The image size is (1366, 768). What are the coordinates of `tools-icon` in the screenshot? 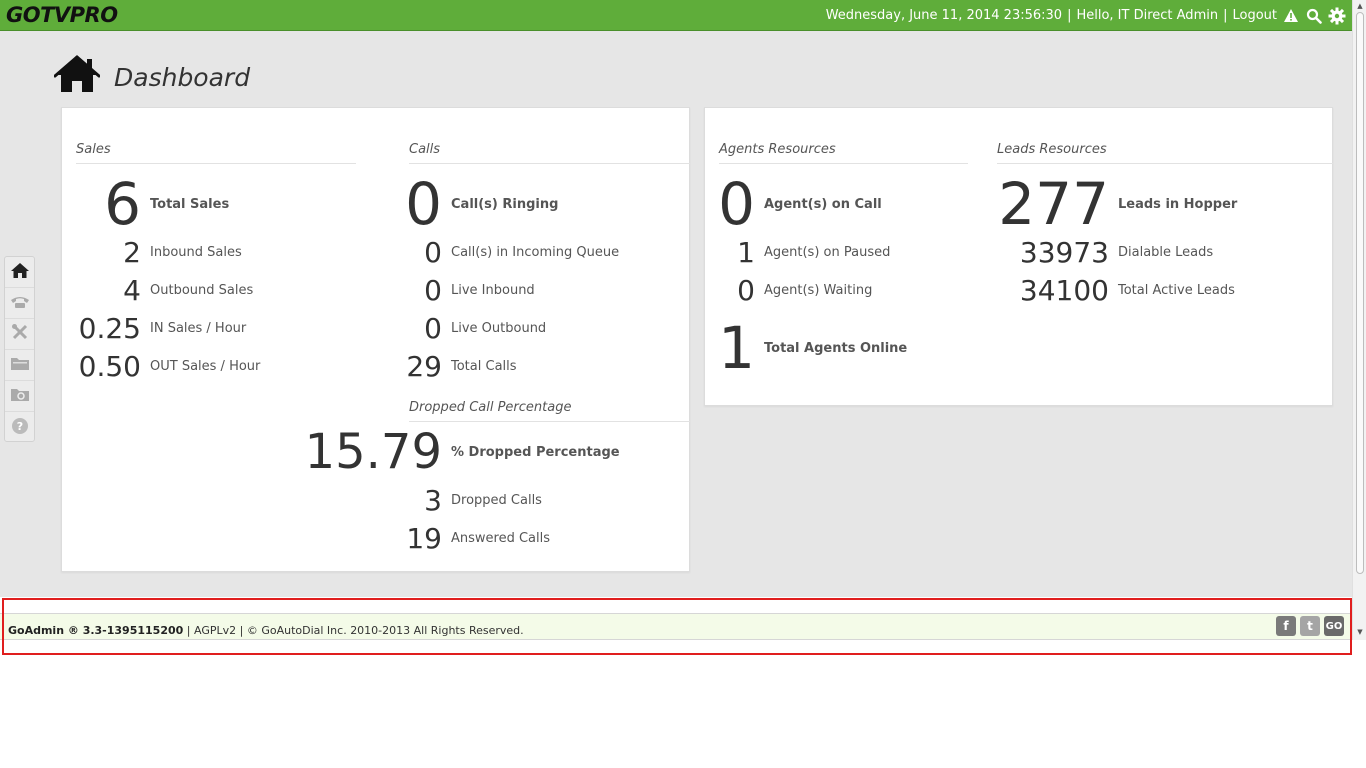 It's located at (20, 334).